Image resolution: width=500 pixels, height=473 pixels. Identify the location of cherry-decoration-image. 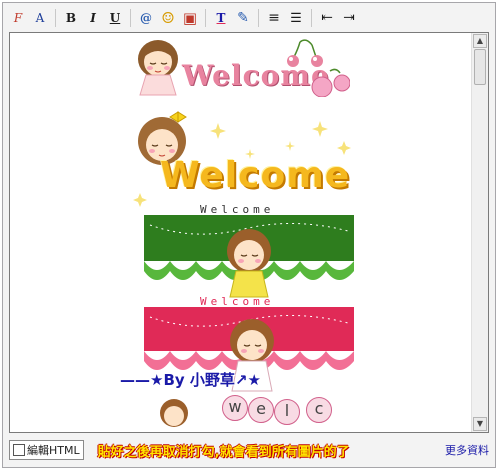
(318, 68).